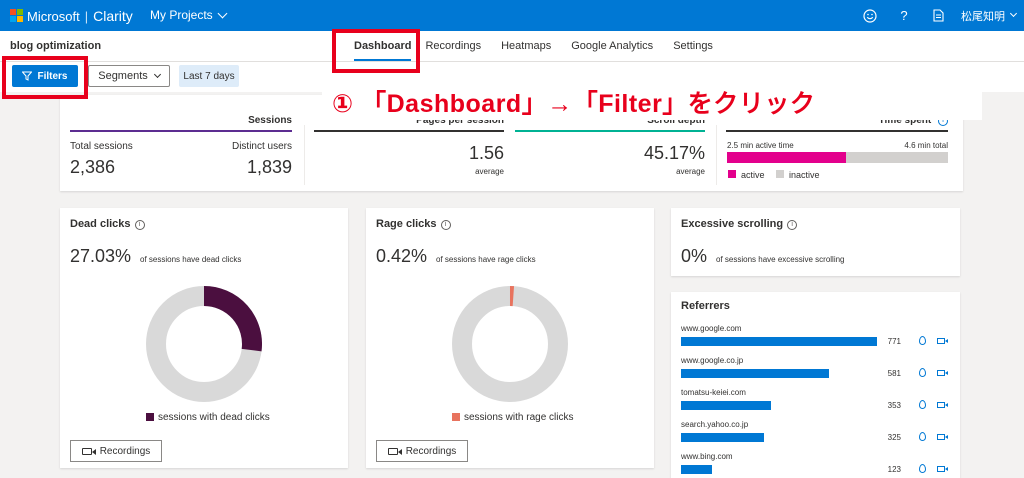  I want to click on referrer-count: 353, so click(894, 405).